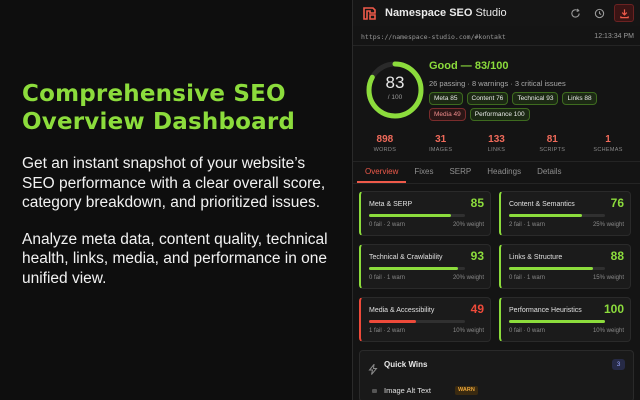  I want to click on card-issue-count: 1 fail · 2 warn, so click(387, 331).